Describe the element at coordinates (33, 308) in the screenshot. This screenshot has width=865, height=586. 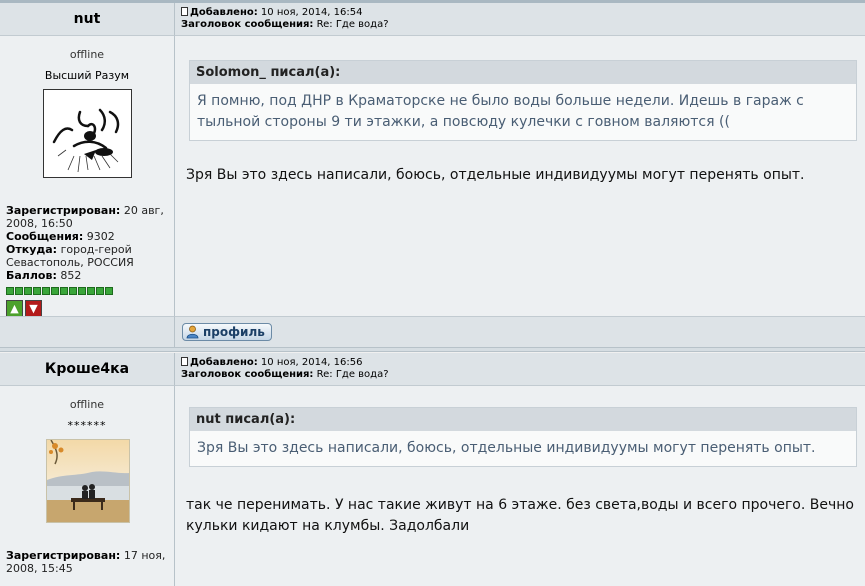
I see `thumbs-down-icon: ▼` at that location.